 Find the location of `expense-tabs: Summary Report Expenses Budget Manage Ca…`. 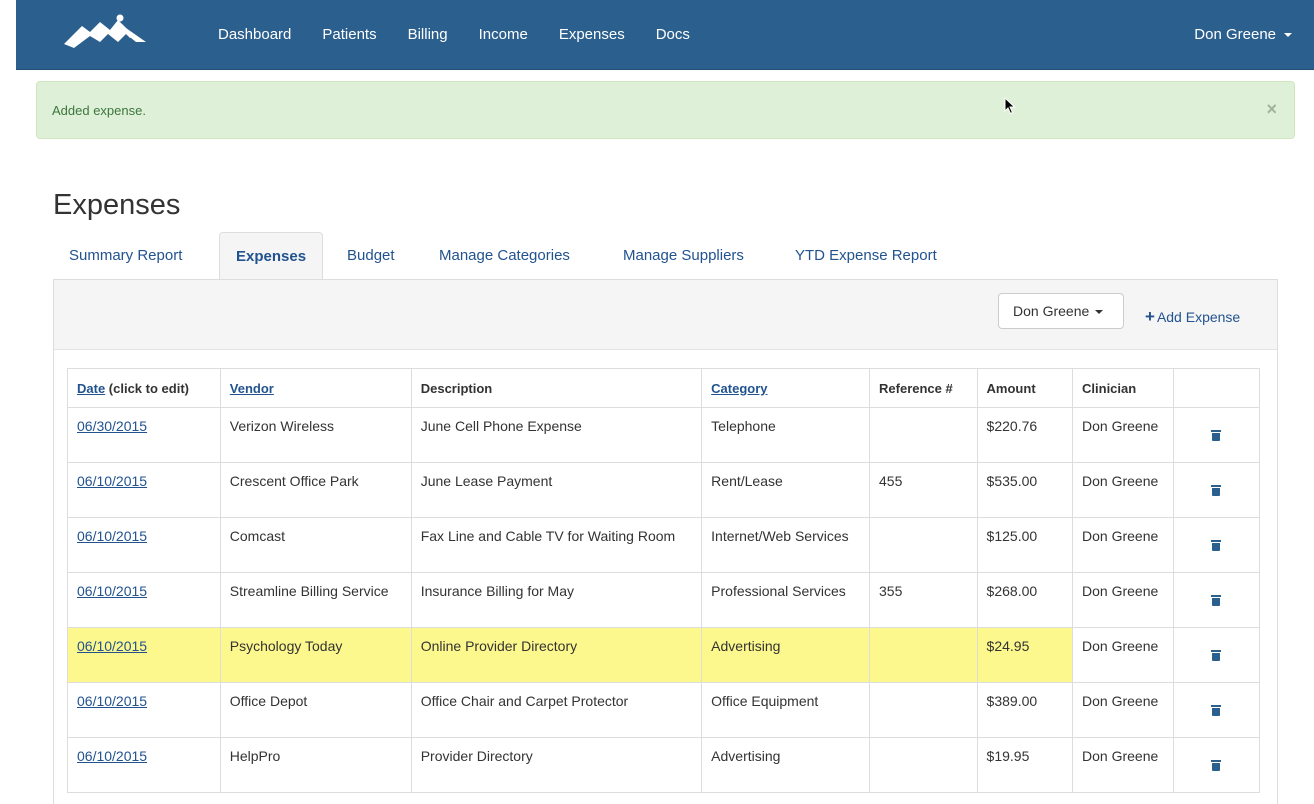

expense-tabs: Summary Report Expenses Budget Manage Ca… is located at coordinates (665, 256).